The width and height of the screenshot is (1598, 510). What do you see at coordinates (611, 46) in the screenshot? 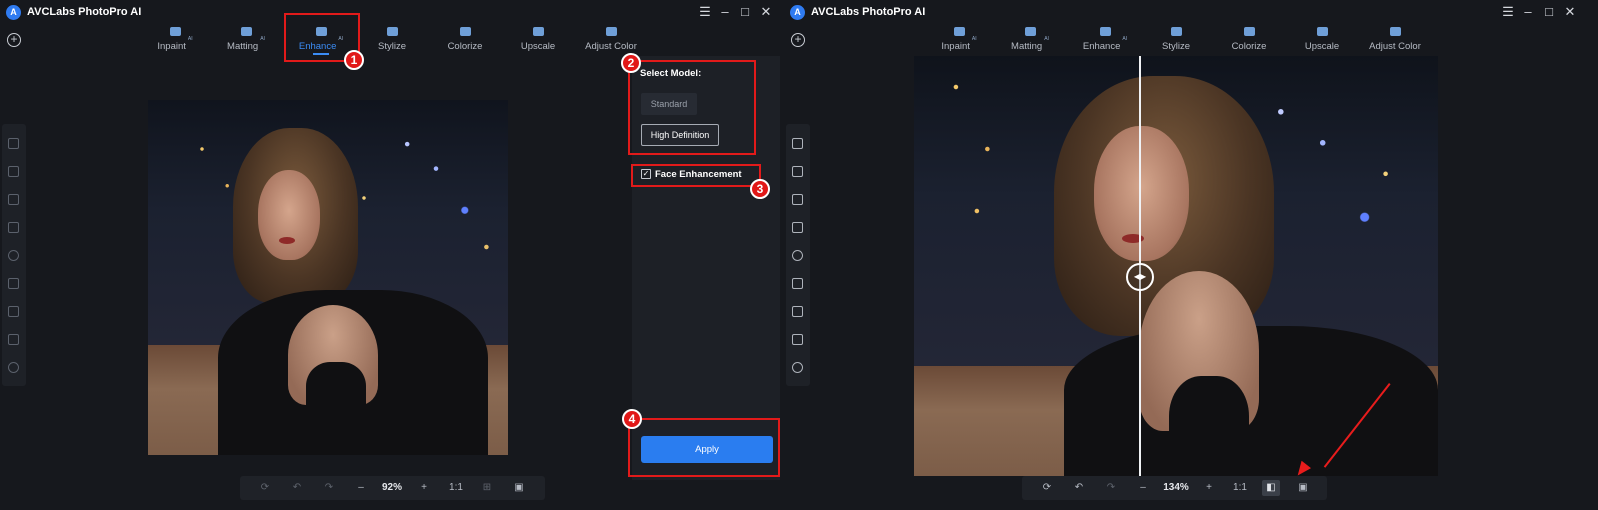
I see `tab-label: Adjust Color` at bounding box center [611, 46].